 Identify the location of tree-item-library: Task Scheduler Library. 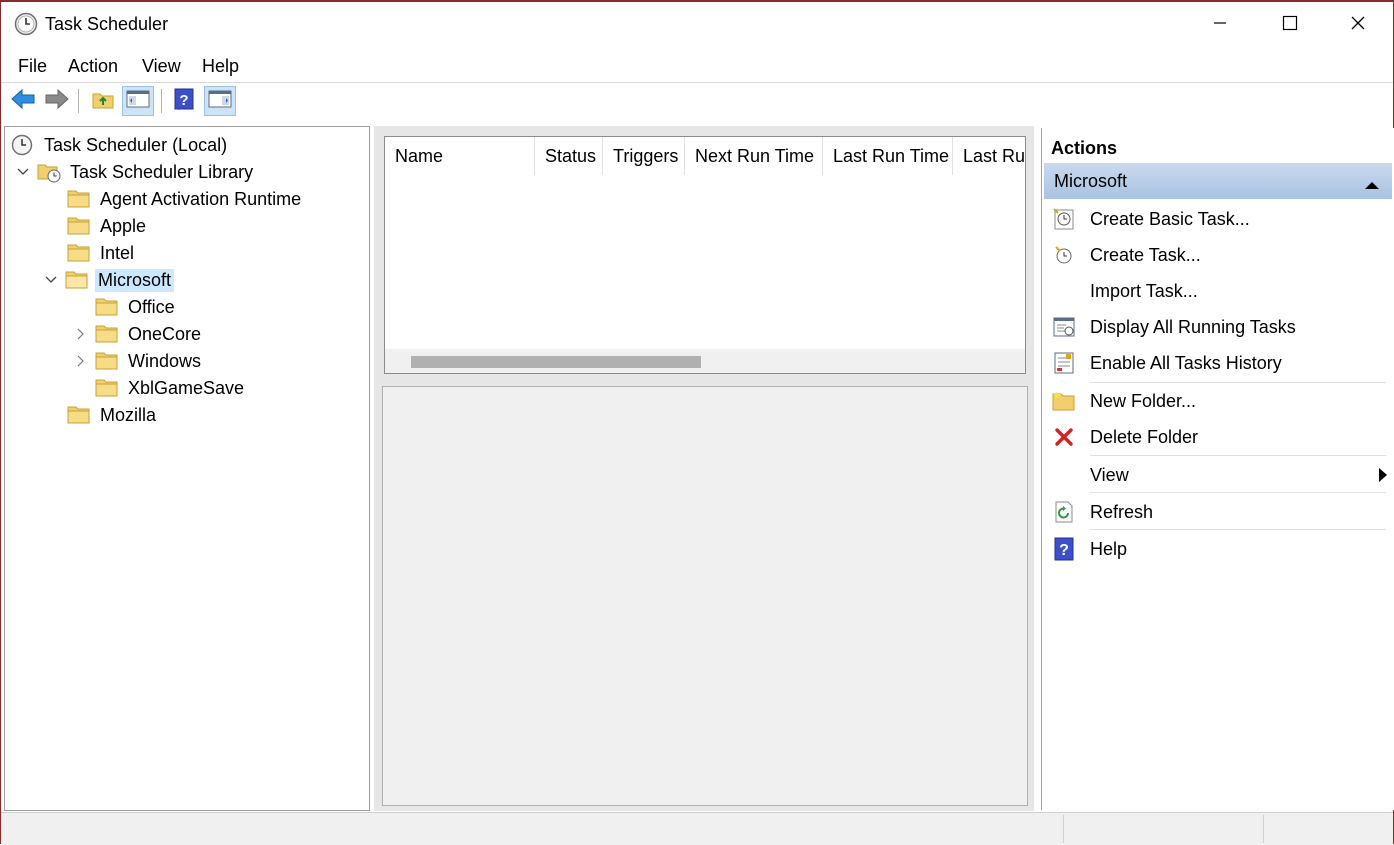
(135, 172).